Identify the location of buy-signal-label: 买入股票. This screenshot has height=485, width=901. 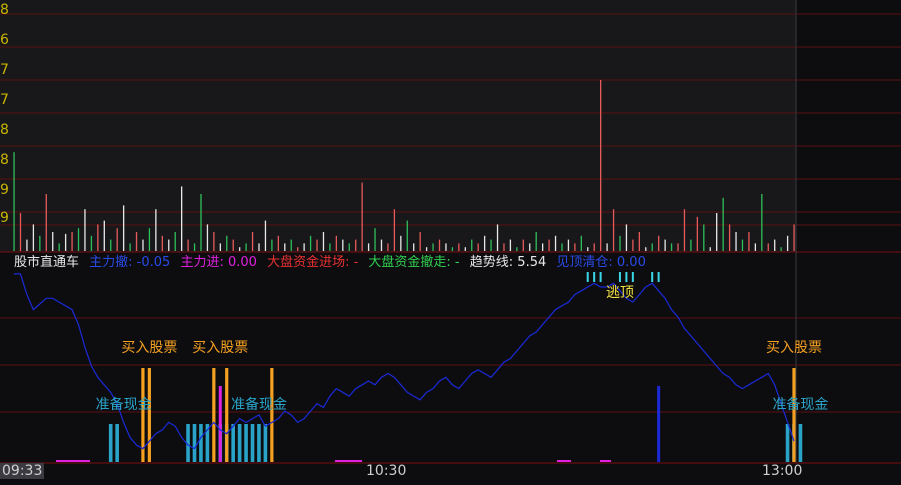
(149, 348).